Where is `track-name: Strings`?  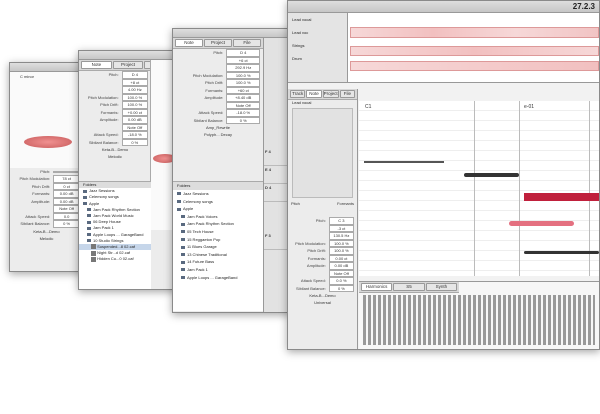 track-name: Strings is located at coordinates (317, 45).